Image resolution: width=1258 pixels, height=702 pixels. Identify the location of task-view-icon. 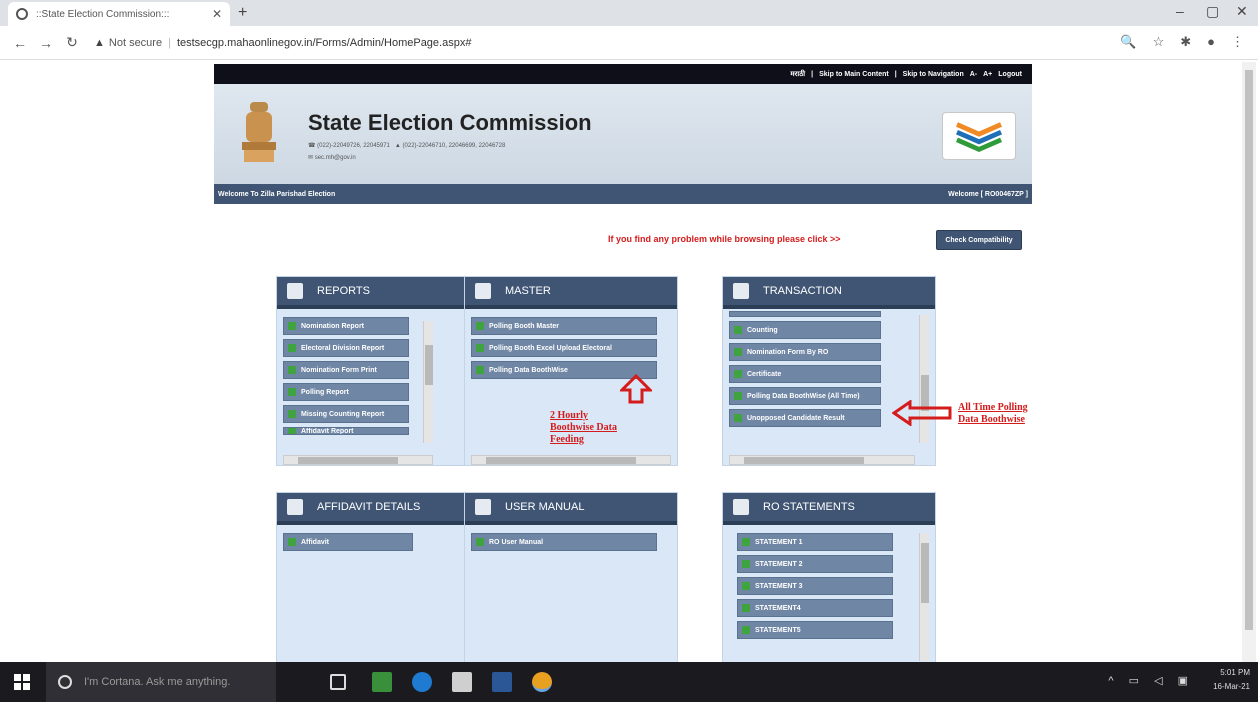
(338, 682).